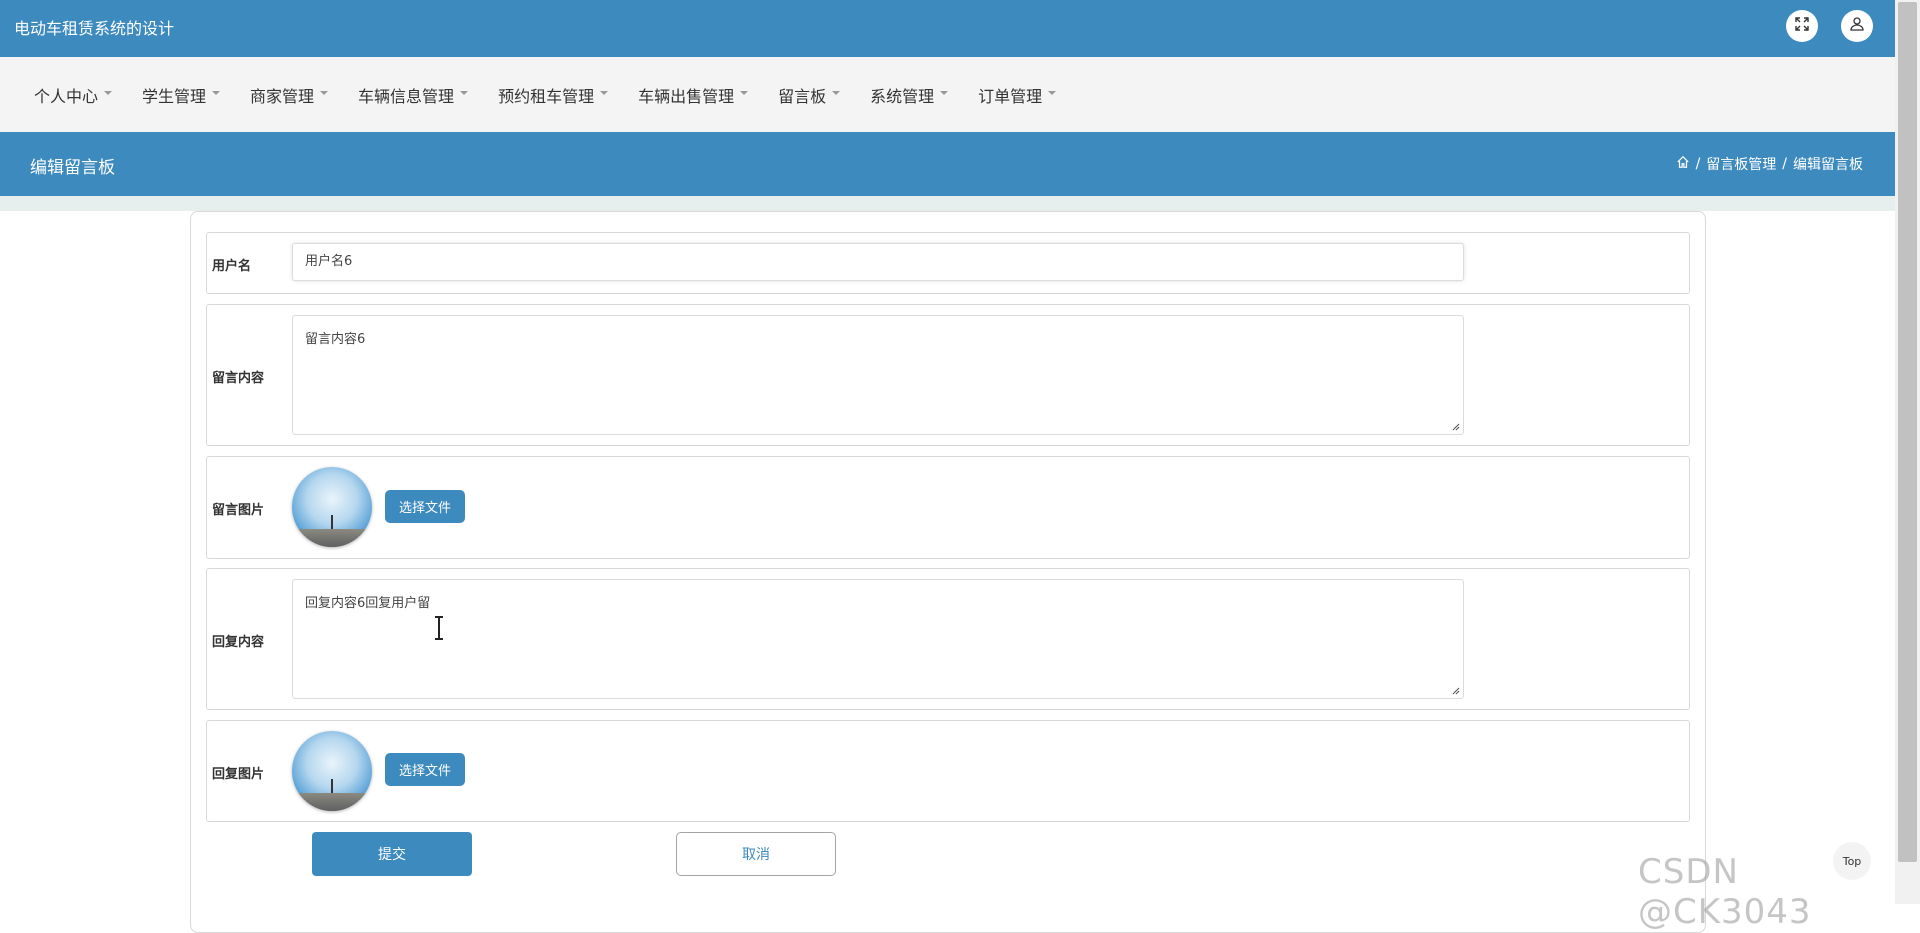 Image resolution: width=1920 pixels, height=933 pixels. I want to click on reply-textarea: 回复内容6回复用户留, so click(878, 639).